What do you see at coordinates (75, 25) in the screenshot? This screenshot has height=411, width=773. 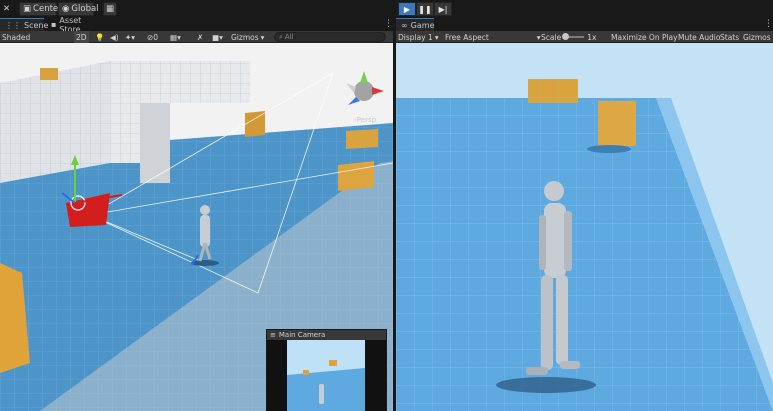 I see `tab-asset-store: ▪ Asset Store` at bounding box center [75, 25].